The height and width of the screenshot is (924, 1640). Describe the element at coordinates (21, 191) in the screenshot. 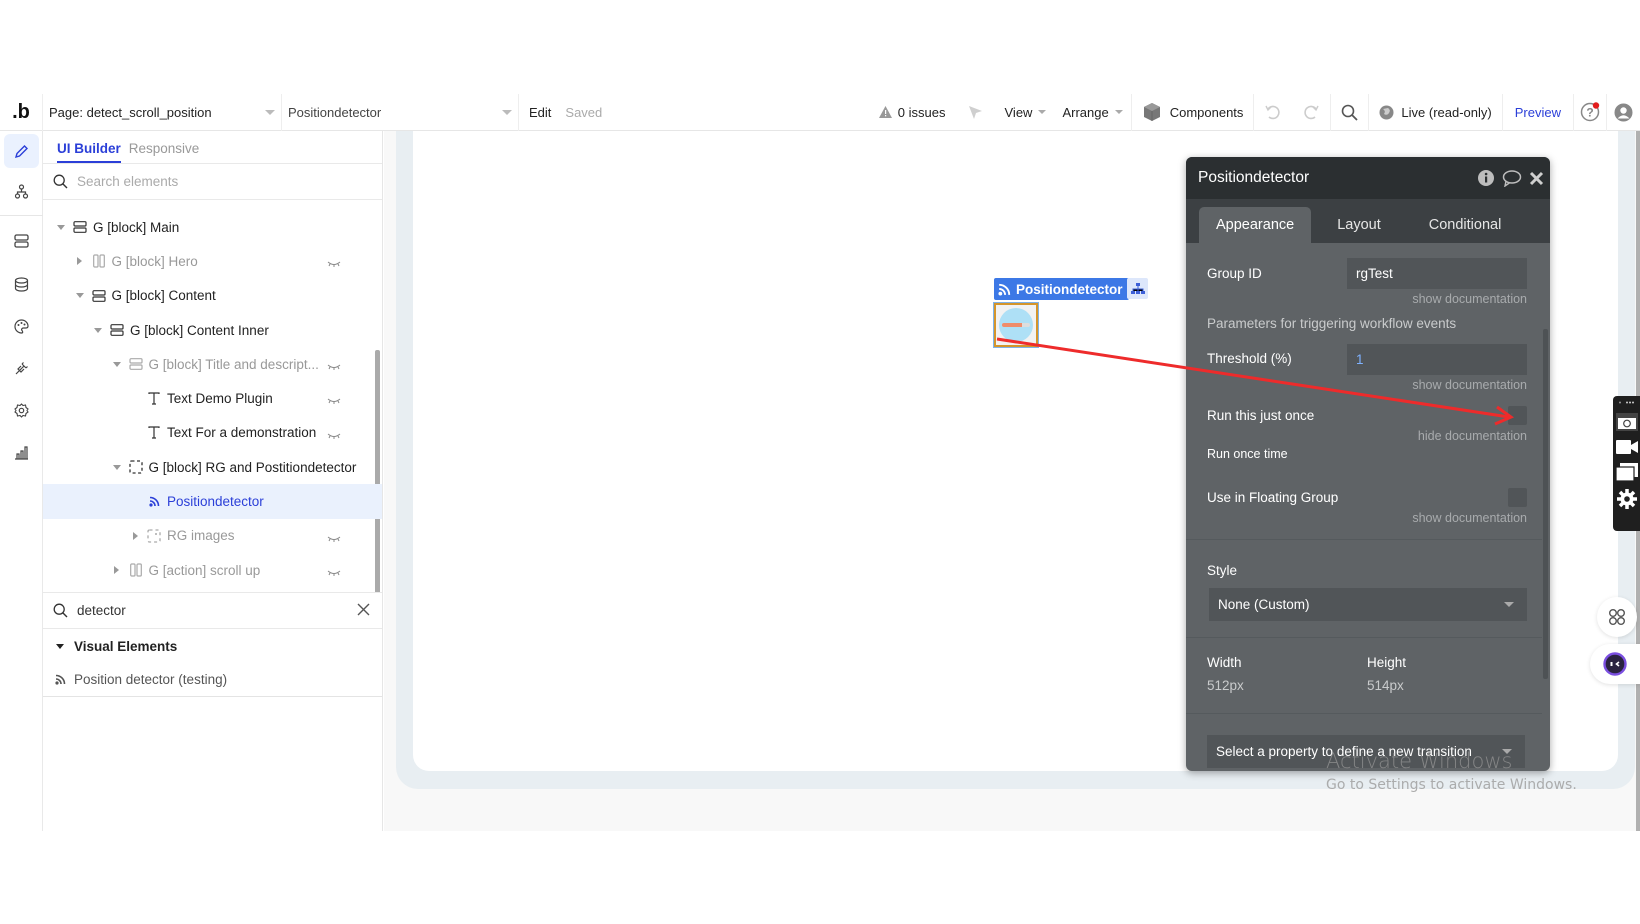

I see `rail-workflow-tab` at that location.